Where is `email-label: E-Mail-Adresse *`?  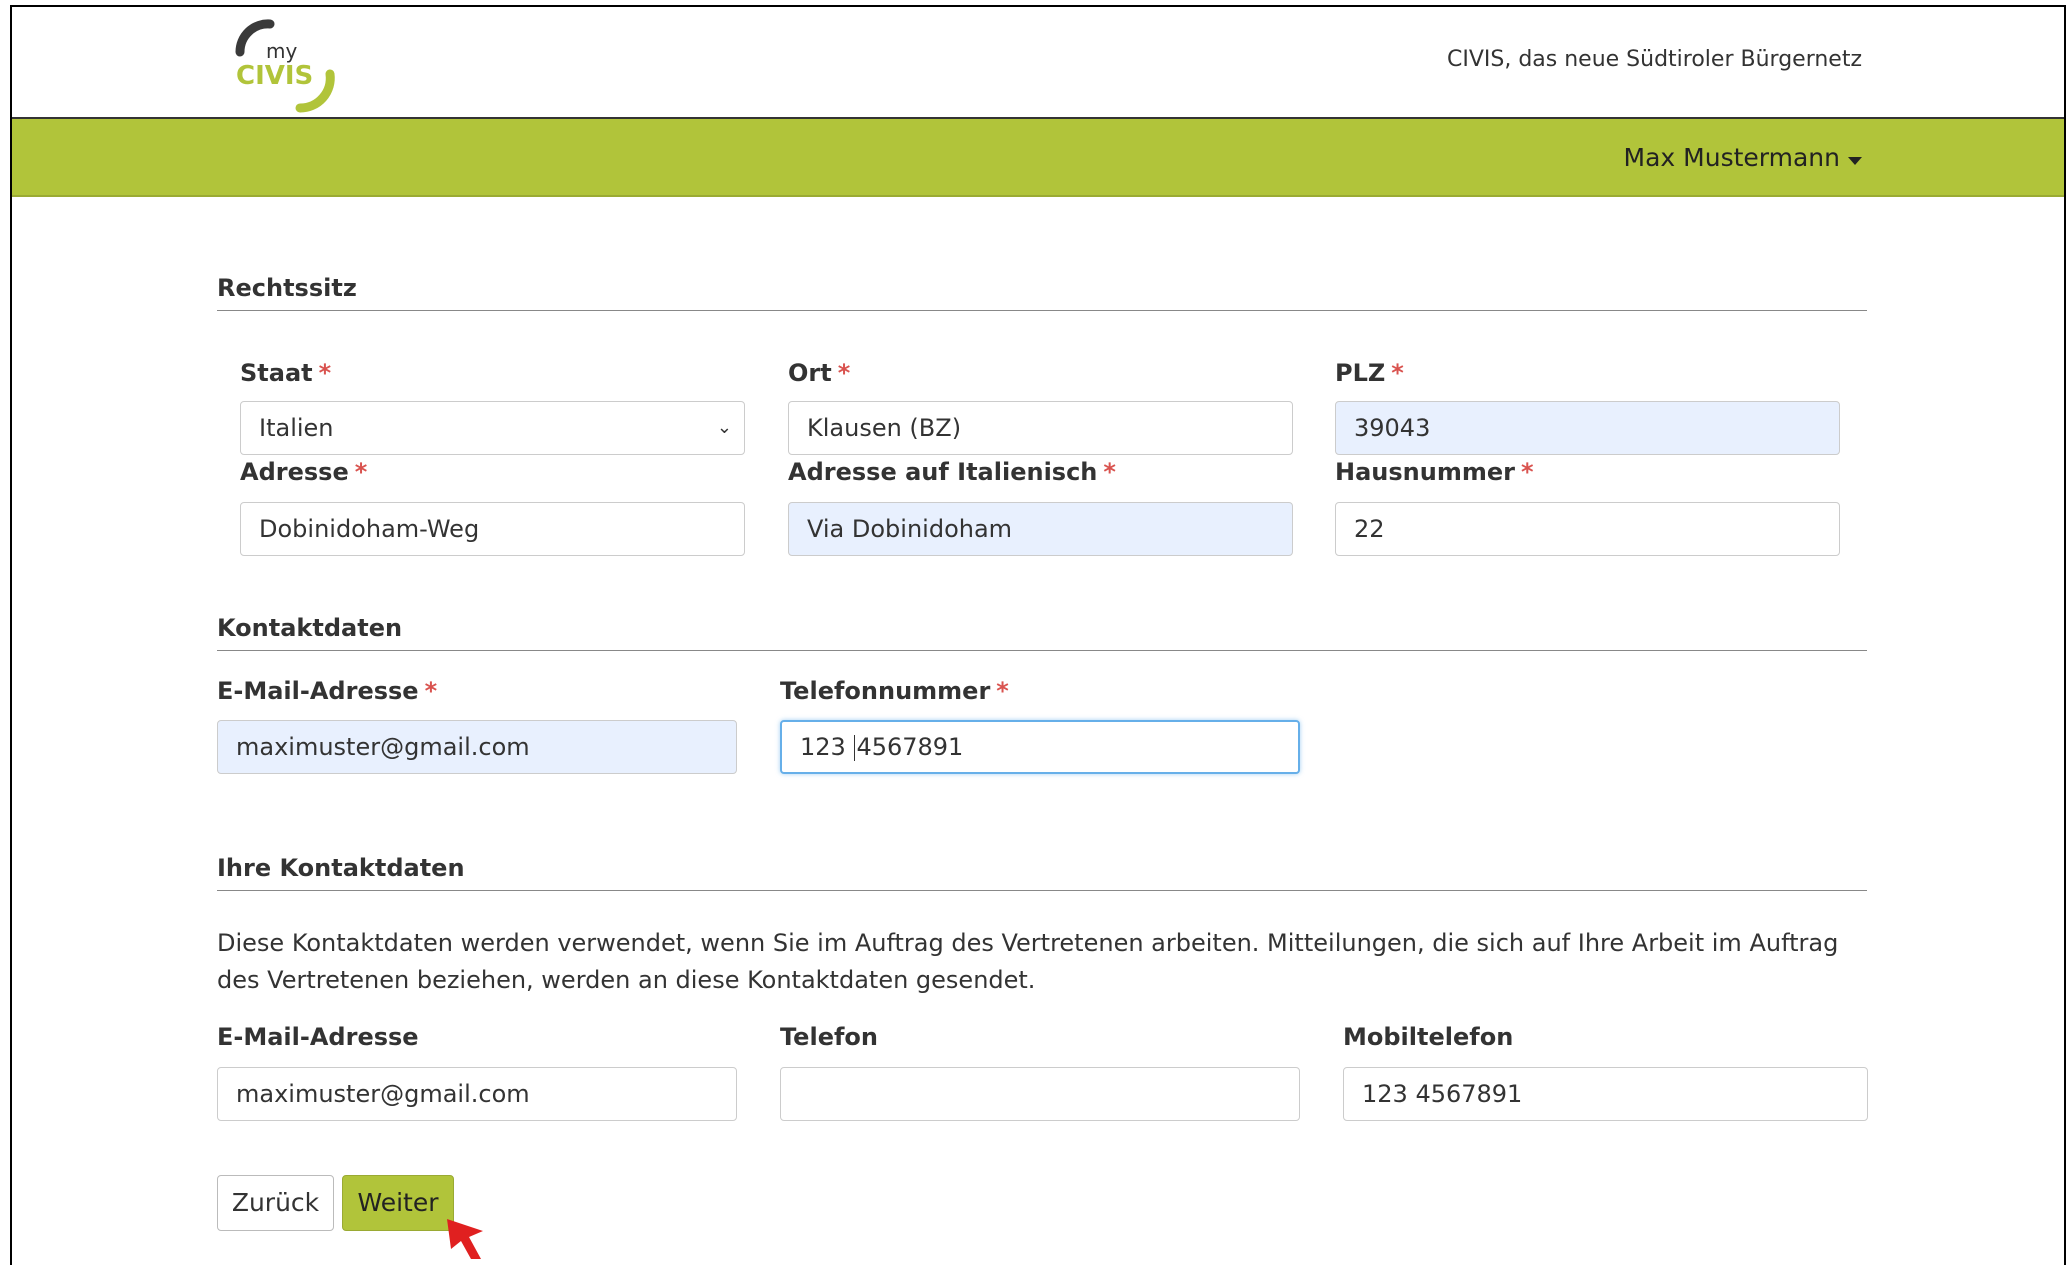
email-label: E-Mail-Adresse * is located at coordinates (327, 691).